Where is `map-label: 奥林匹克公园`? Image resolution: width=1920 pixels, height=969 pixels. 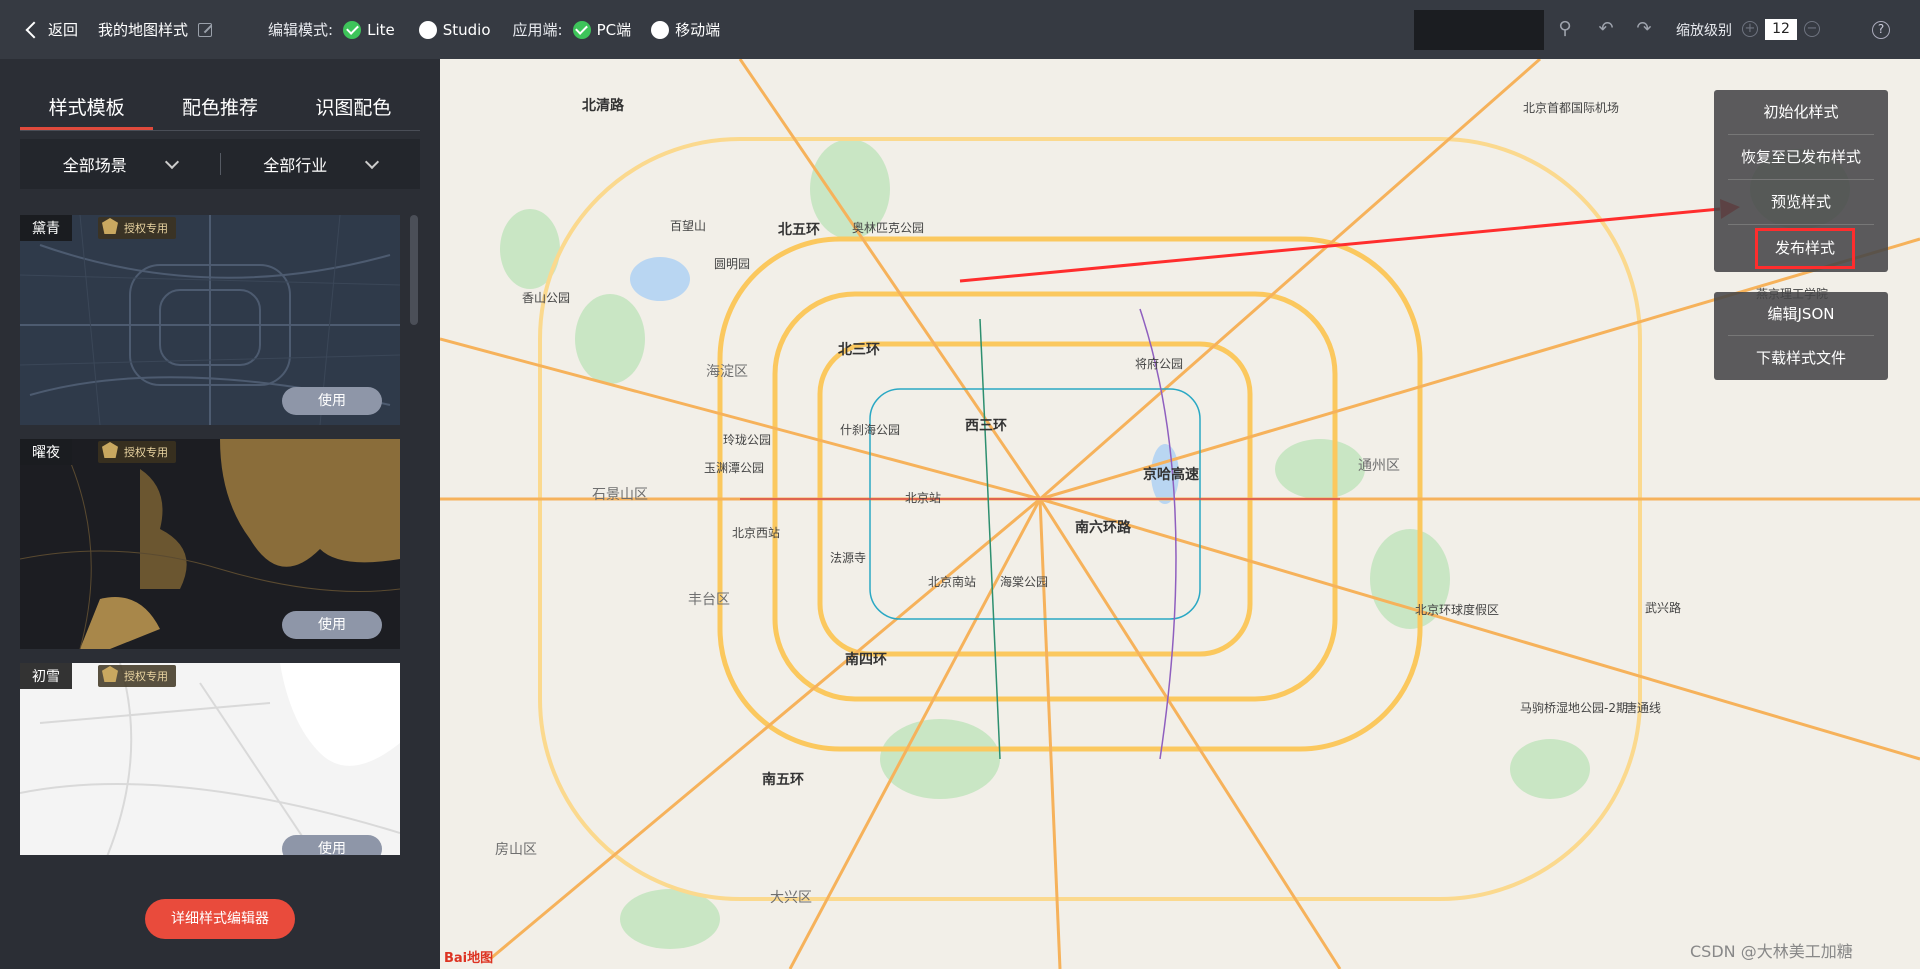 map-label: 奥林匹克公园 is located at coordinates (888, 228).